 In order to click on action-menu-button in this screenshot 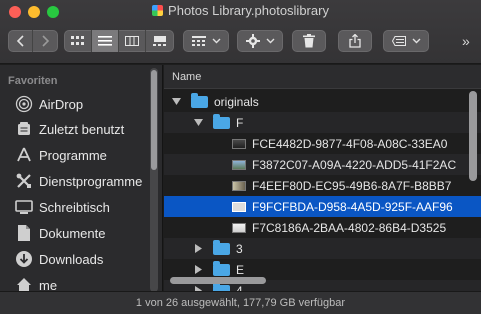, I will do `click(260, 41)`.